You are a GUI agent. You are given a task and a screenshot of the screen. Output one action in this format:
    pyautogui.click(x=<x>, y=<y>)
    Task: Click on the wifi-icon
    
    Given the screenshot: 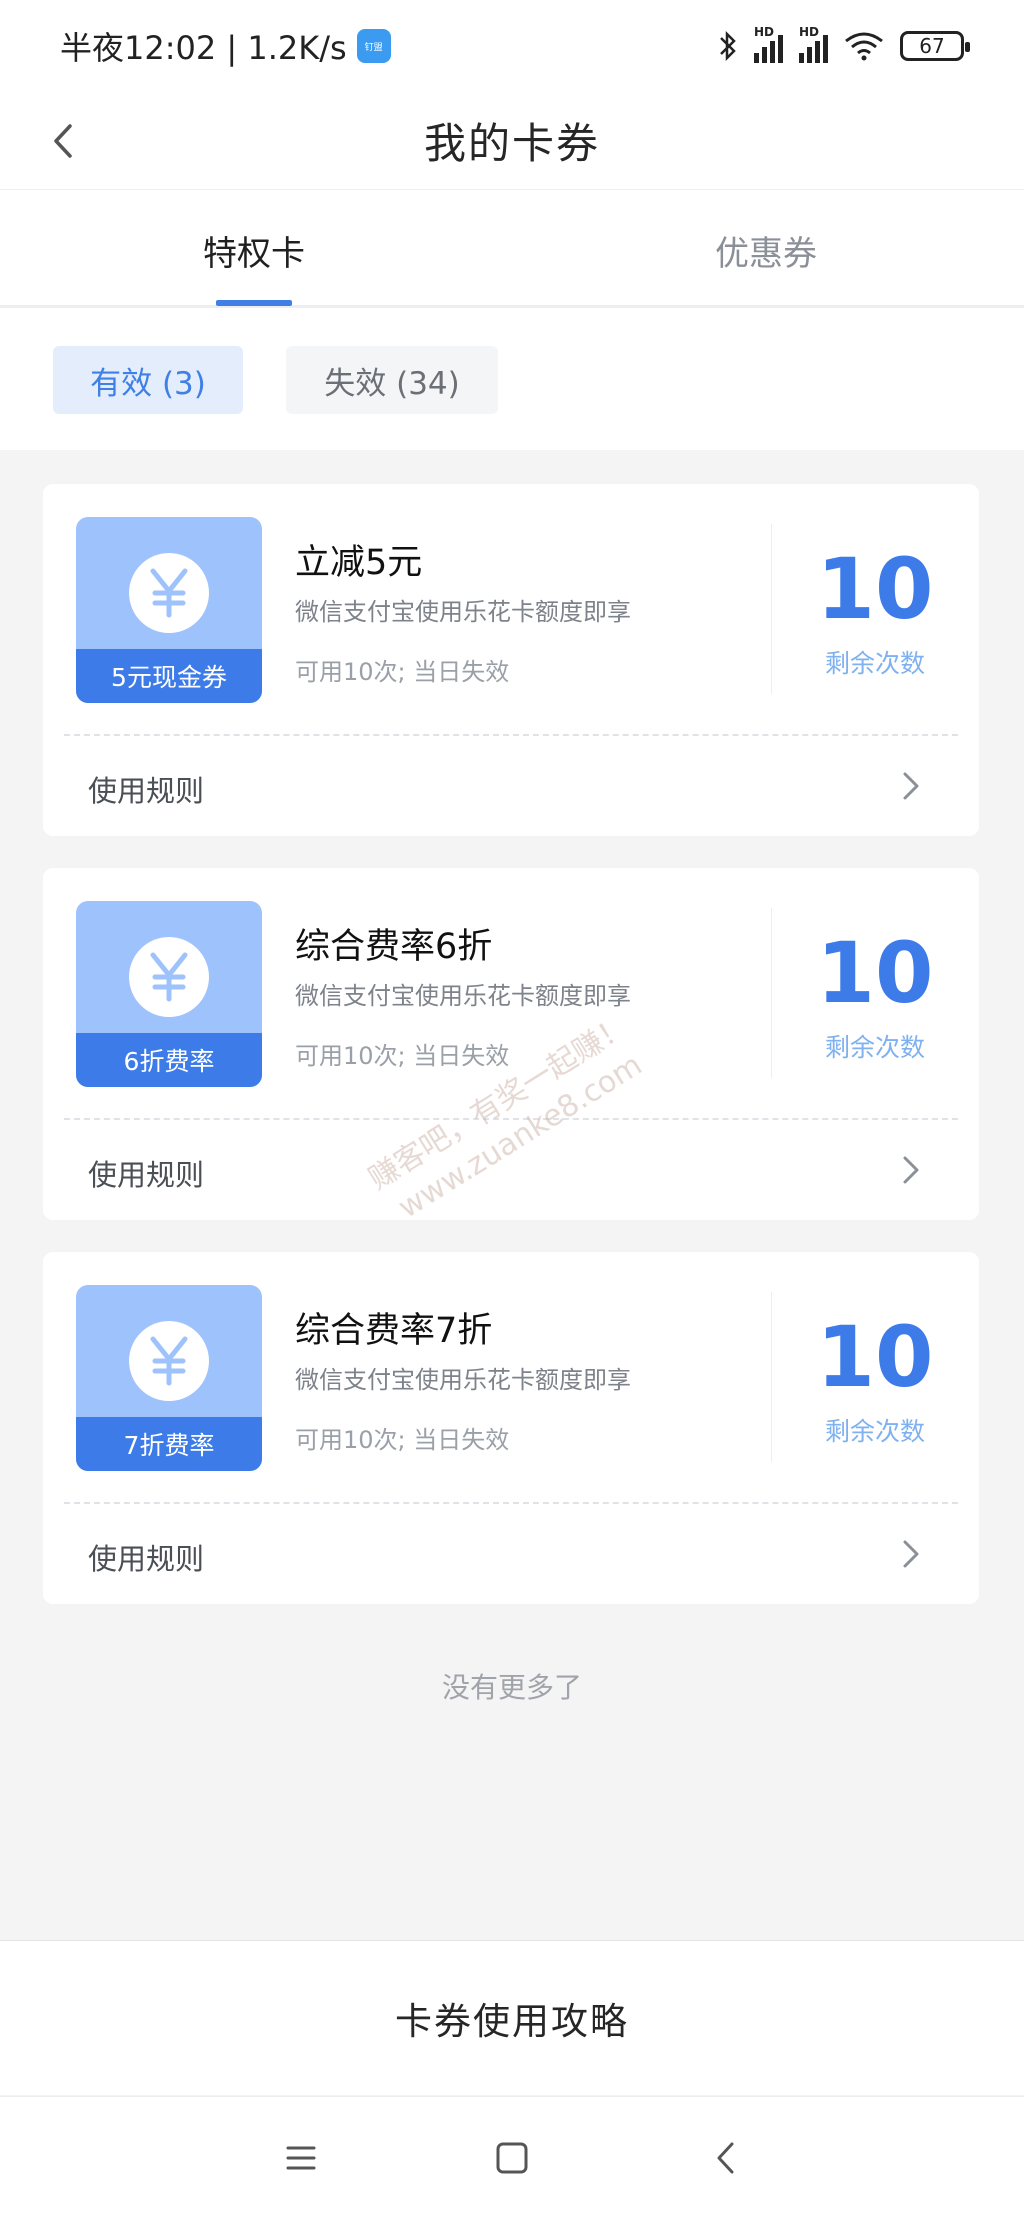 What is the action you would take?
    pyautogui.click(x=864, y=46)
    